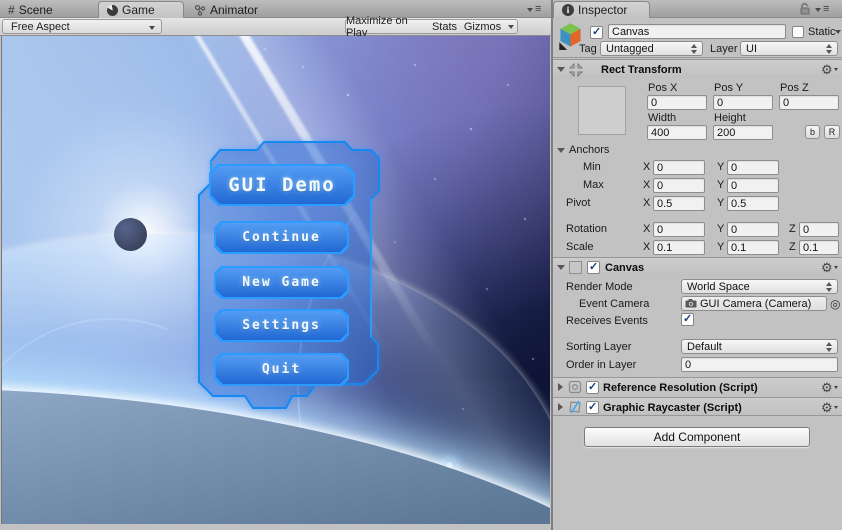 The height and width of the screenshot is (530, 842). I want to click on new-game-button: New Game, so click(281, 282).